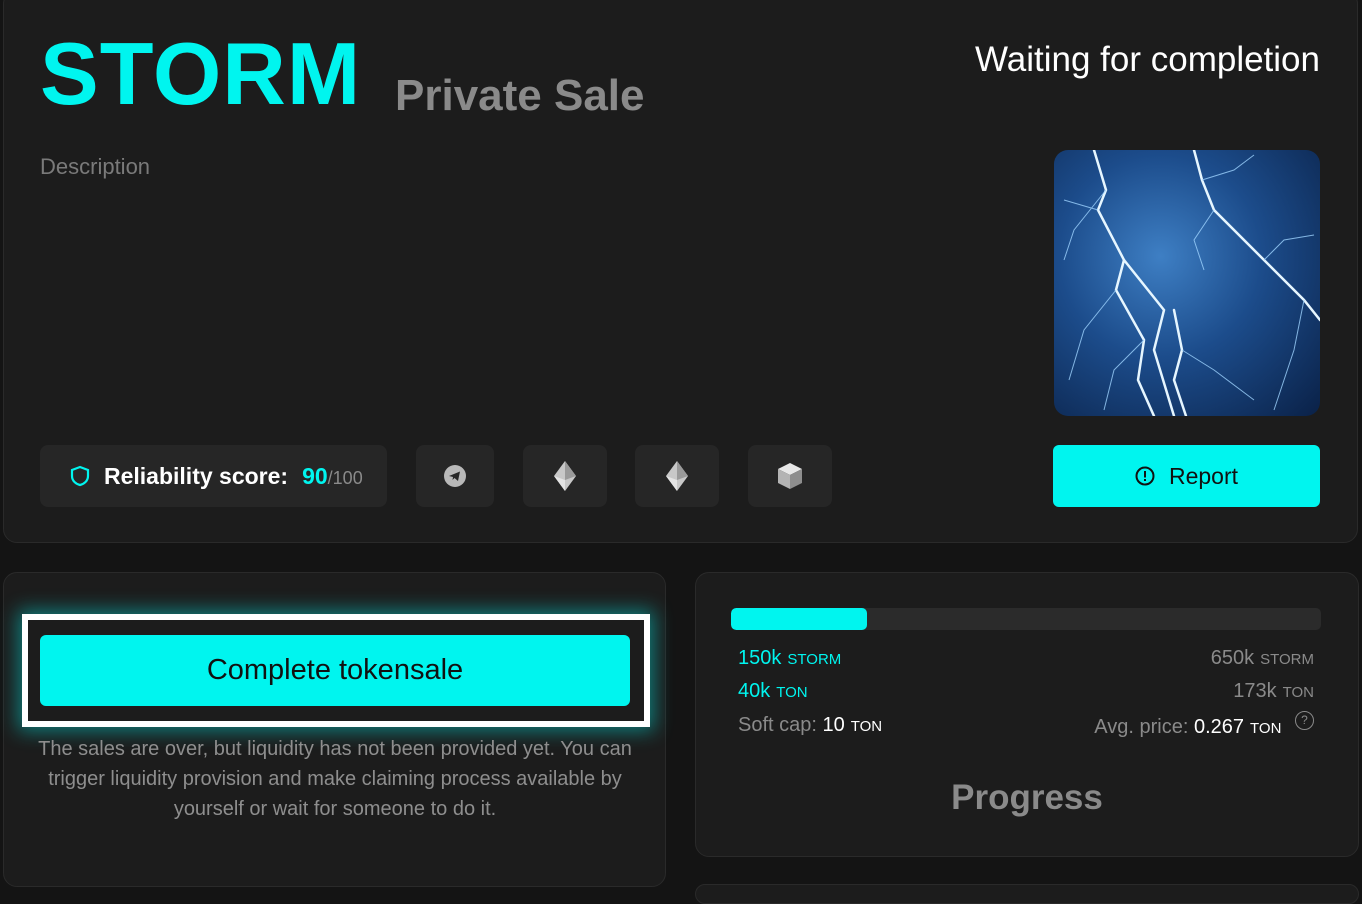 The height and width of the screenshot is (904, 1362). What do you see at coordinates (1141, 727) in the screenshot?
I see `avg-price-label: Avg. price:` at bounding box center [1141, 727].